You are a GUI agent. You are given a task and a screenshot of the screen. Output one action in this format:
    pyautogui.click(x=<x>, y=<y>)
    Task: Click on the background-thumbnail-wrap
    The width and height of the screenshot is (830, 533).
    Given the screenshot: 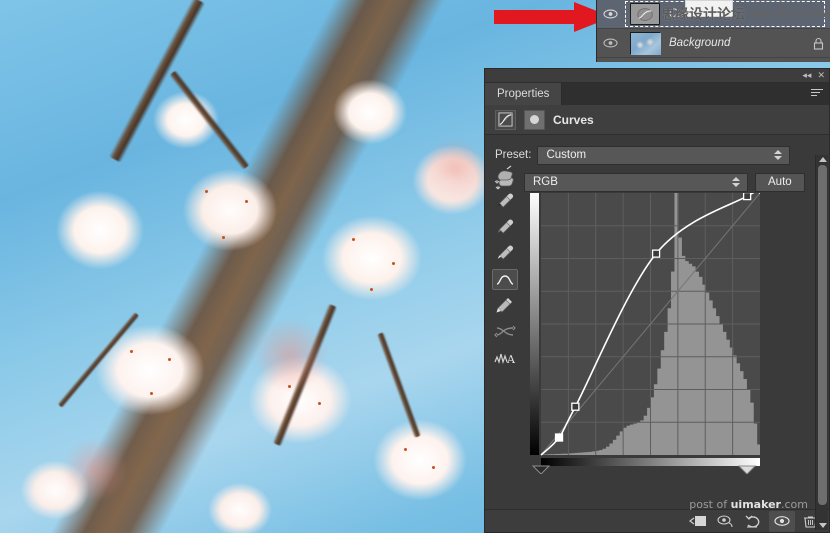 What is the action you would take?
    pyautogui.click(x=645, y=43)
    